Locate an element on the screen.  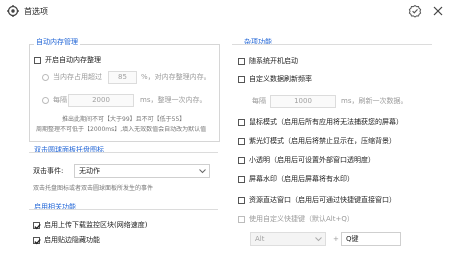
hotkey-restore-label: 资源直达窗口（启用后可通过快捷键直接窗口） is located at coordinates (322, 200).